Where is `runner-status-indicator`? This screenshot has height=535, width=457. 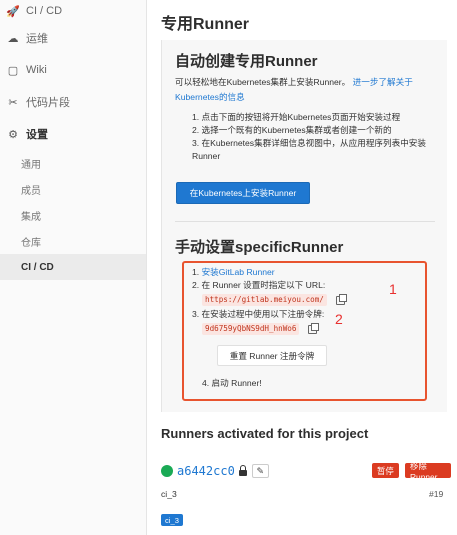
runner-status-indicator is located at coordinates (167, 471).